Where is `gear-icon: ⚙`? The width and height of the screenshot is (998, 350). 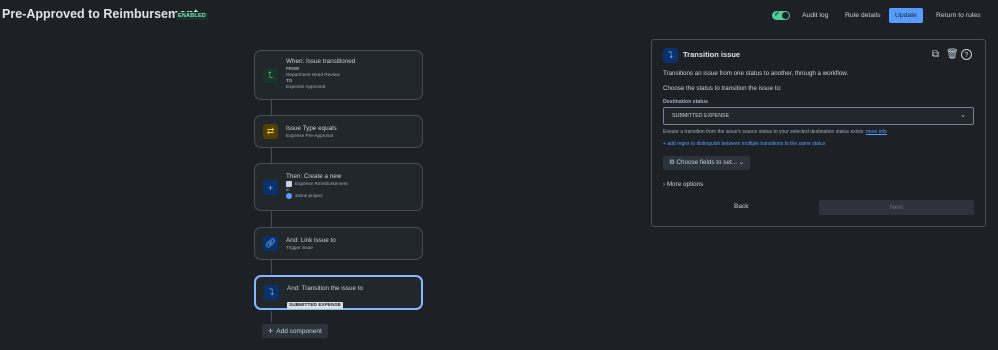 gear-icon: ⚙ is located at coordinates (672, 162).